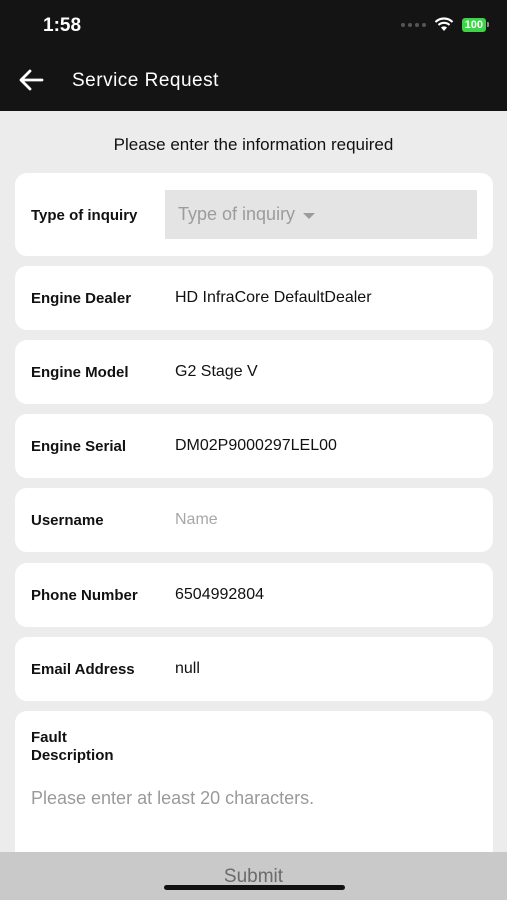 The image size is (507, 900). What do you see at coordinates (49, 737) in the screenshot?
I see `fault-label-line1: Fault` at bounding box center [49, 737].